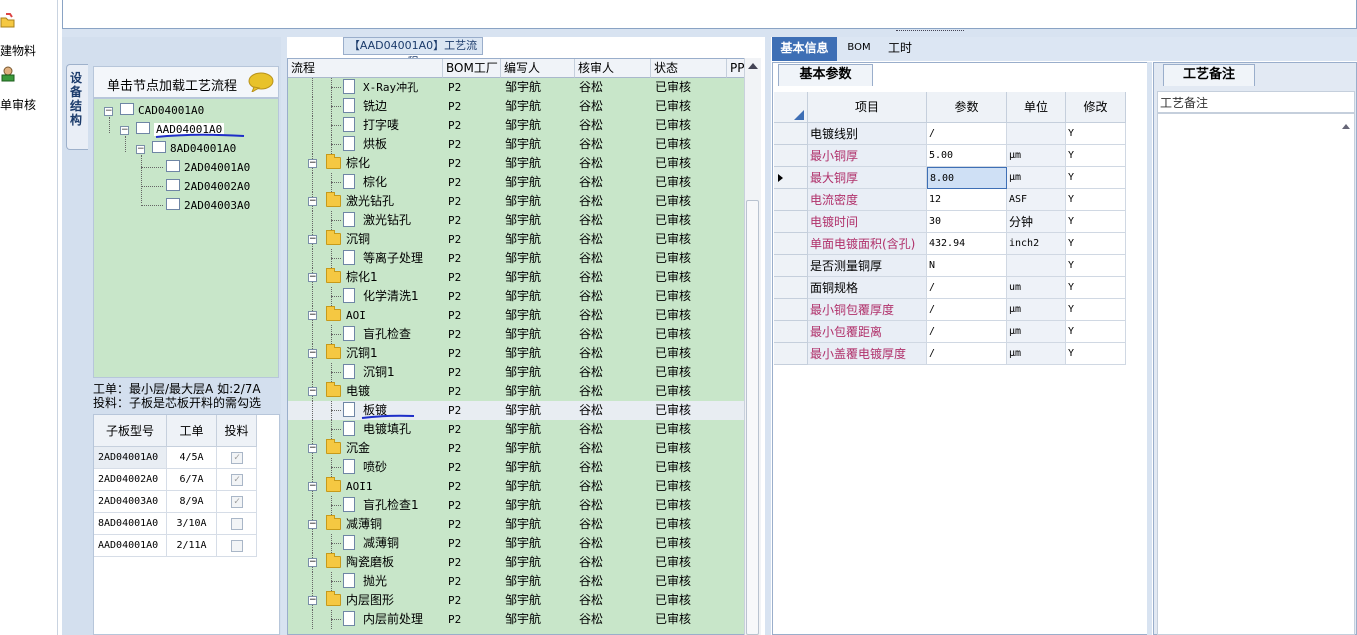 The width and height of the screenshot is (1357, 635). What do you see at coordinates (192, 480) in the screenshot?
I see `table-cell-order: 6/7A` at bounding box center [192, 480].